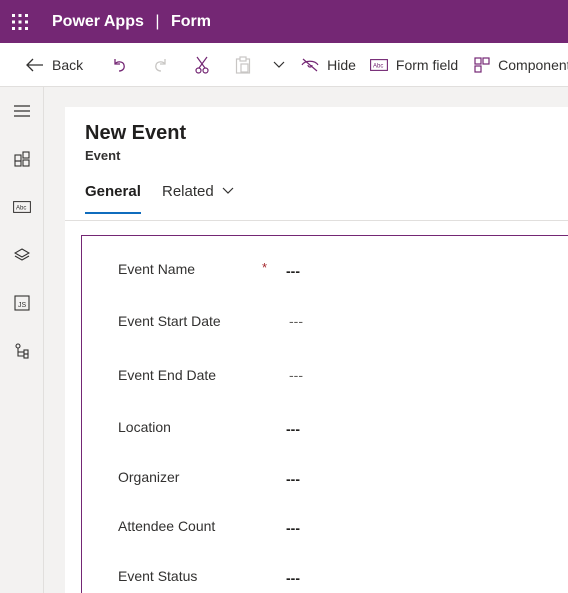 The height and width of the screenshot is (593, 568). What do you see at coordinates (284, 21) in the screenshot?
I see `app-header: Power Apps | Form` at bounding box center [284, 21].